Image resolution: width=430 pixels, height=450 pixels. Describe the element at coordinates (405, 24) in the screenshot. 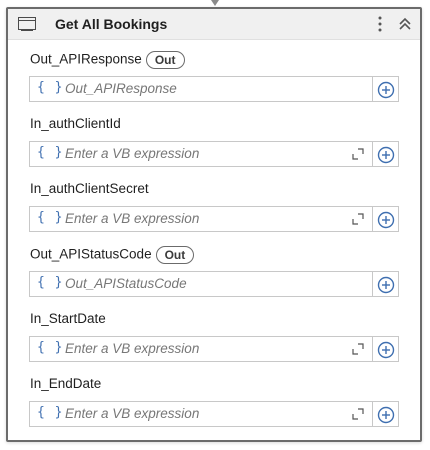

I see `double-chevron-up-icon` at that location.